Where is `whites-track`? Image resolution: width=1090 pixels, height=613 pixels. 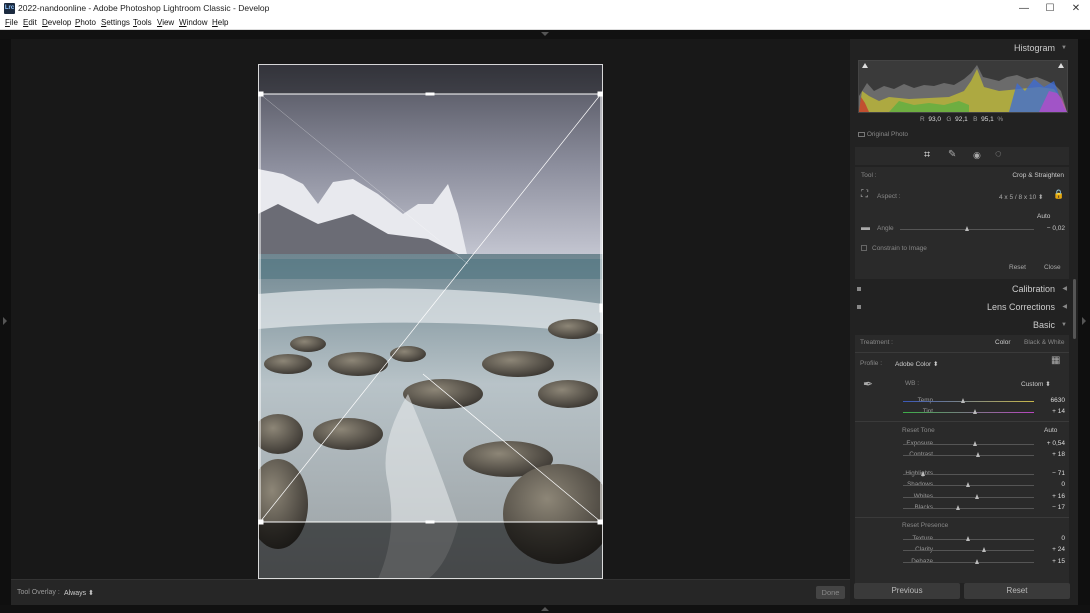
whites-track is located at coordinates (968, 497).